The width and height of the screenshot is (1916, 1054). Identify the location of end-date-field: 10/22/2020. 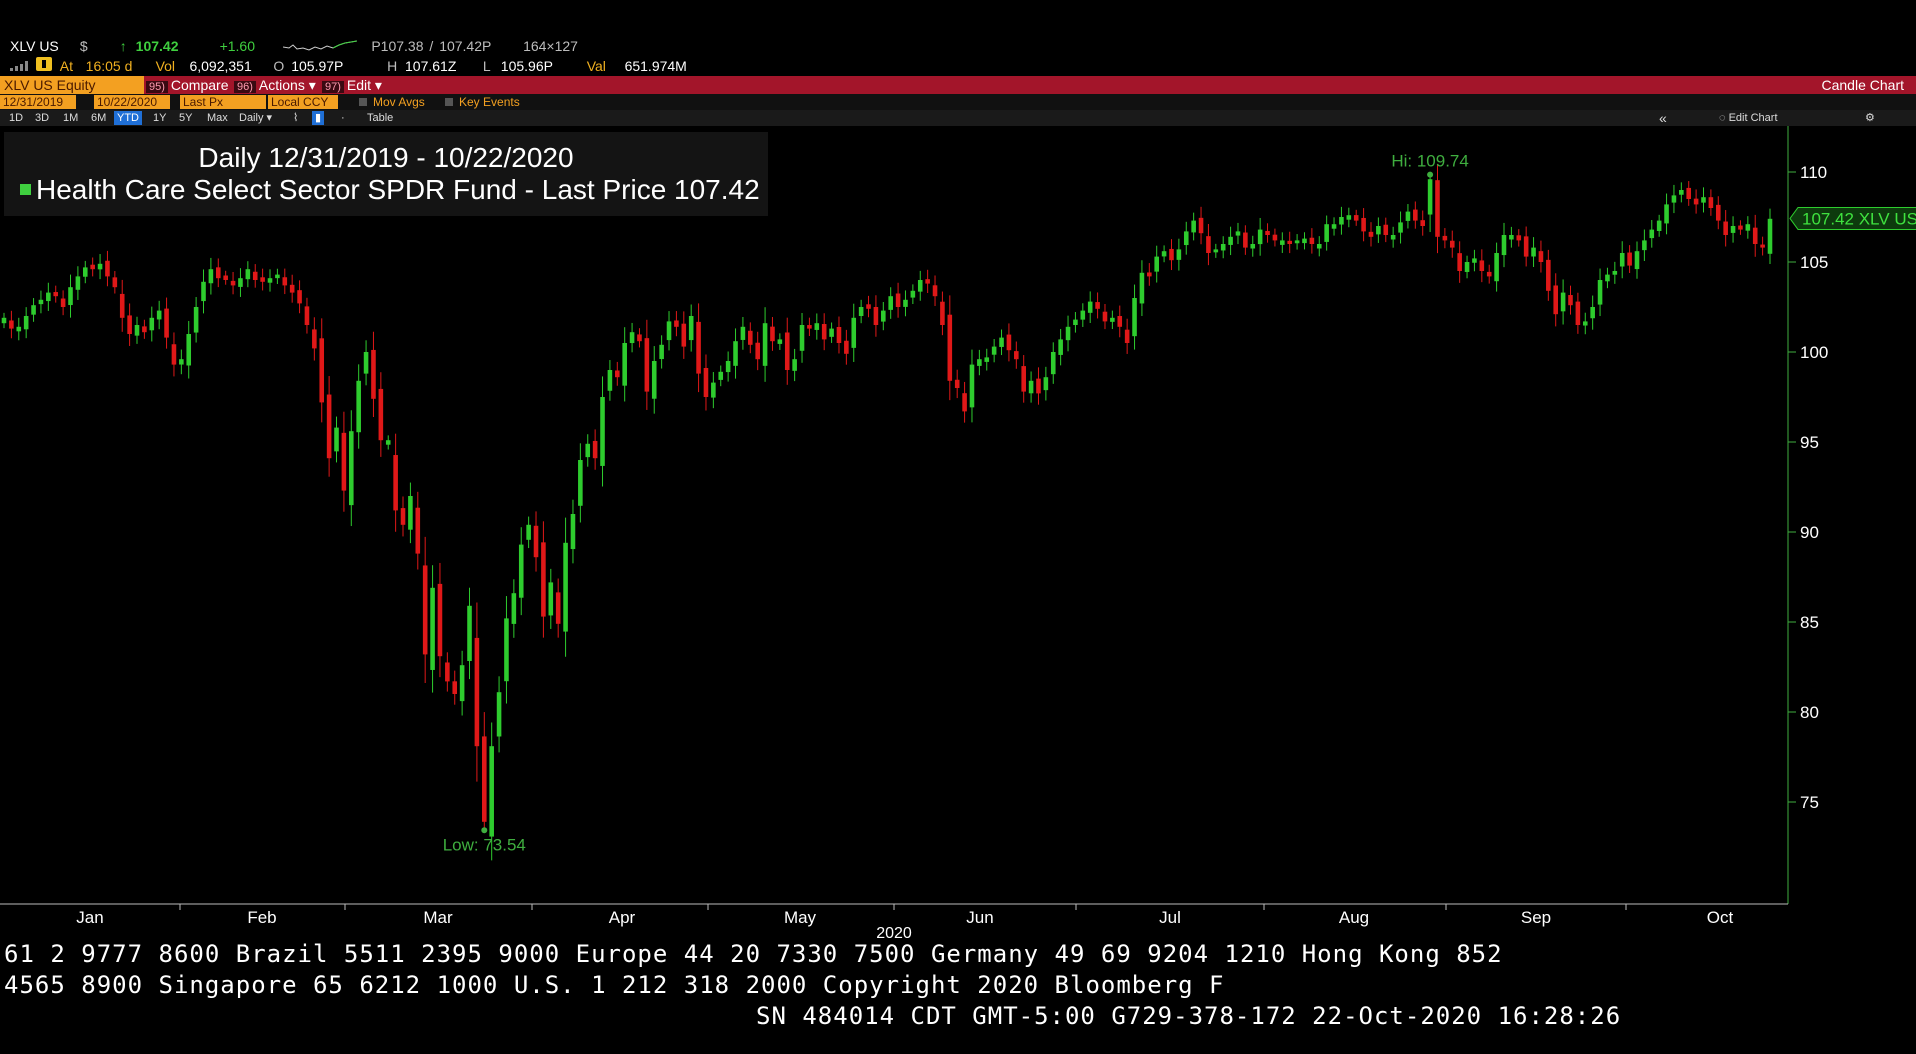
(132, 102).